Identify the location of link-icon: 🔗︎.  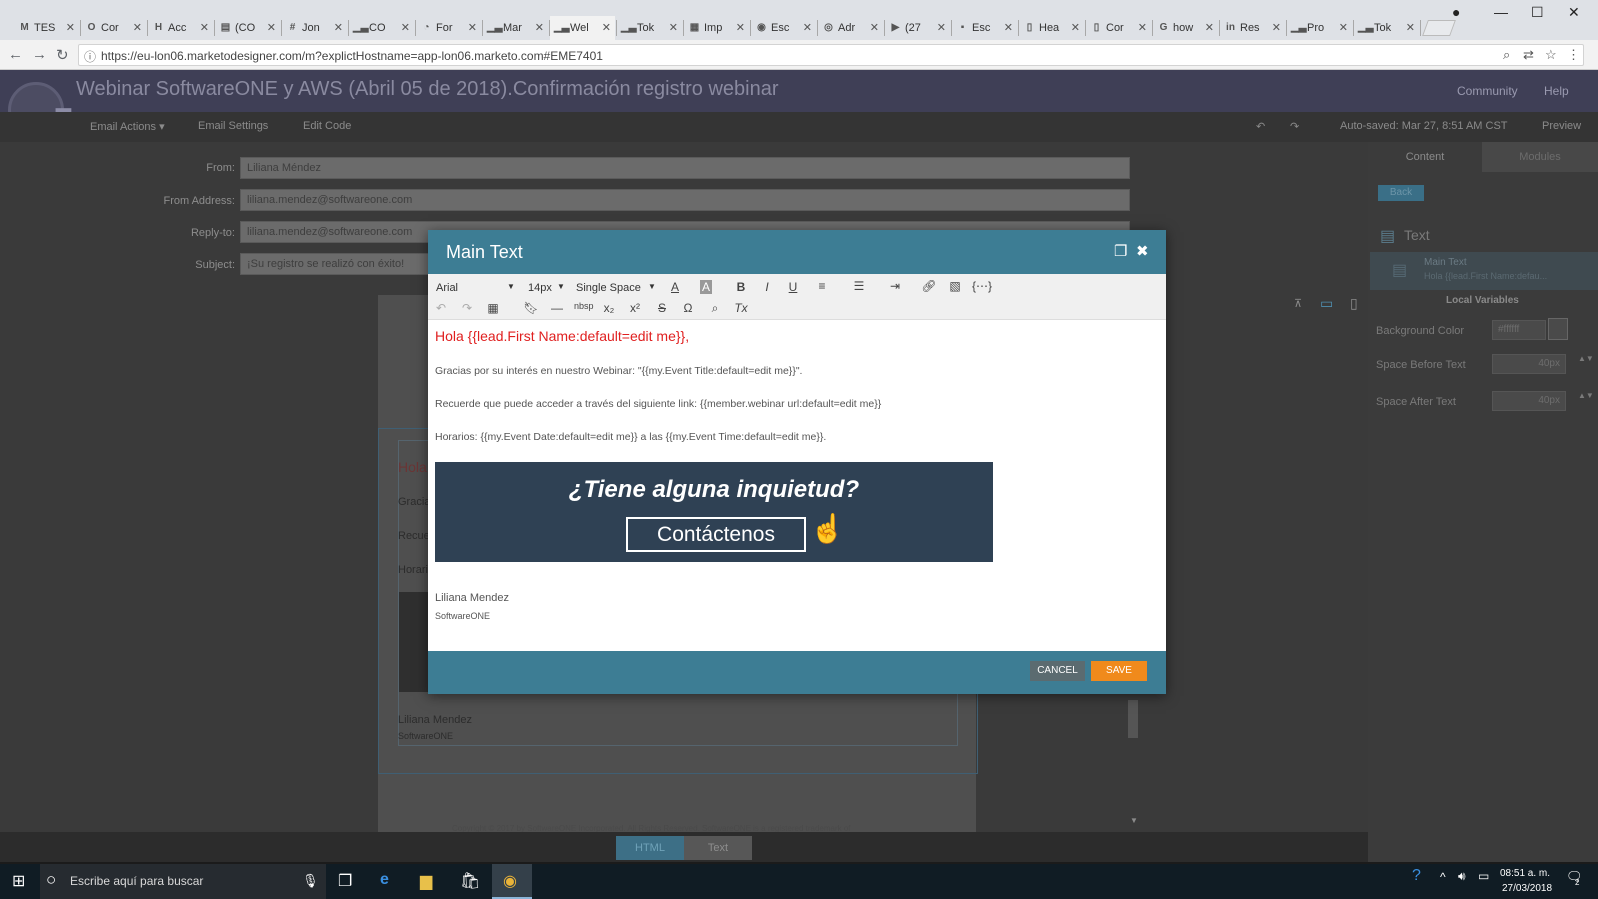
(929, 286).